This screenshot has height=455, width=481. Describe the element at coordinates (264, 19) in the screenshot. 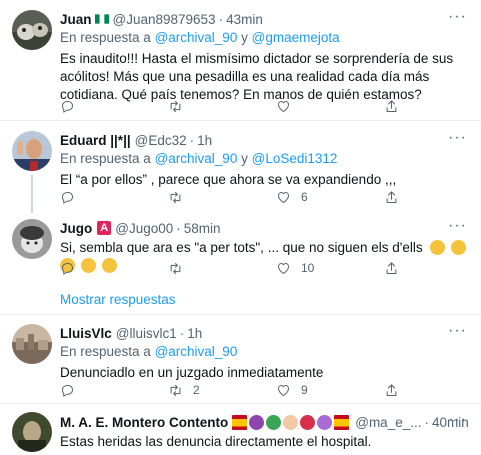

I see `tweet-header: Juan @Juan89879653 · 43min` at that location.